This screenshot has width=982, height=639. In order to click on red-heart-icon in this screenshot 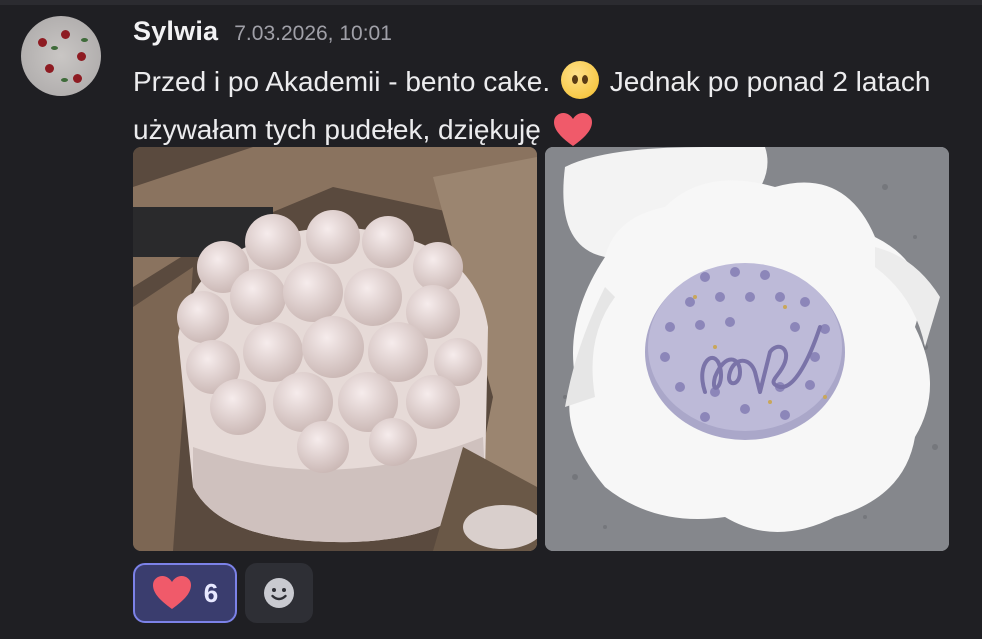, I will do `click(171, 592)`.